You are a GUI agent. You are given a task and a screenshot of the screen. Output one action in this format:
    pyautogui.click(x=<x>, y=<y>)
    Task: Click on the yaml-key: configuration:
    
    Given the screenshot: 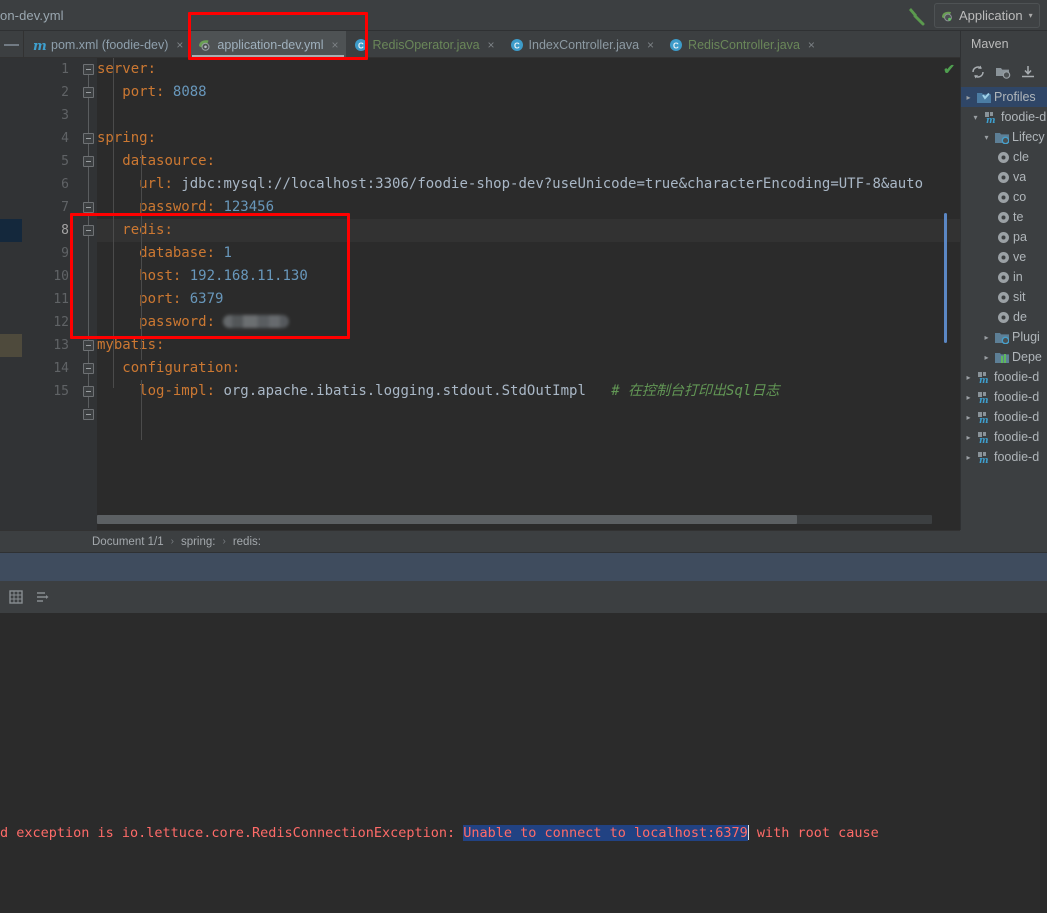 What is the action you would take?
    pyautogui.click(x=181, y=368)
    